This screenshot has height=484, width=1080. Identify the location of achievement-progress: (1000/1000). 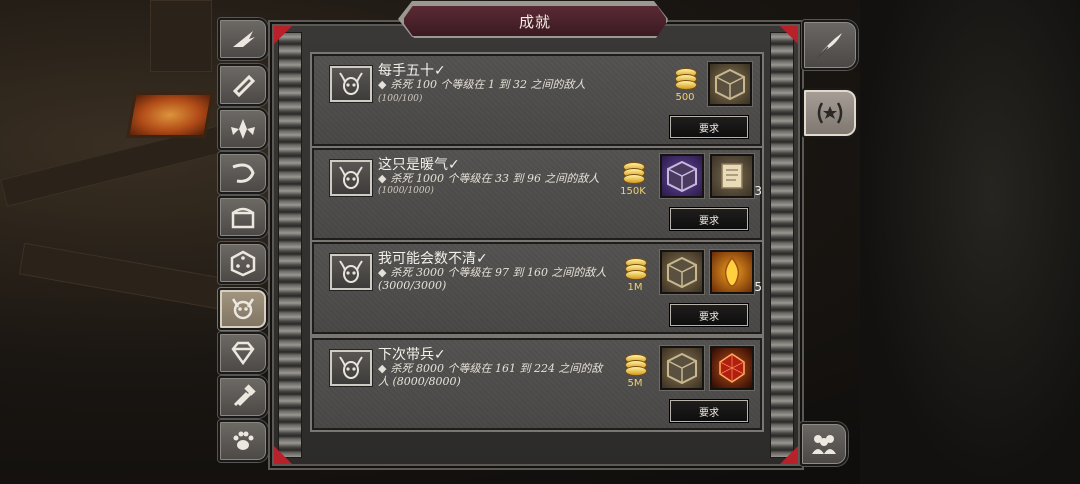
(406, 191).